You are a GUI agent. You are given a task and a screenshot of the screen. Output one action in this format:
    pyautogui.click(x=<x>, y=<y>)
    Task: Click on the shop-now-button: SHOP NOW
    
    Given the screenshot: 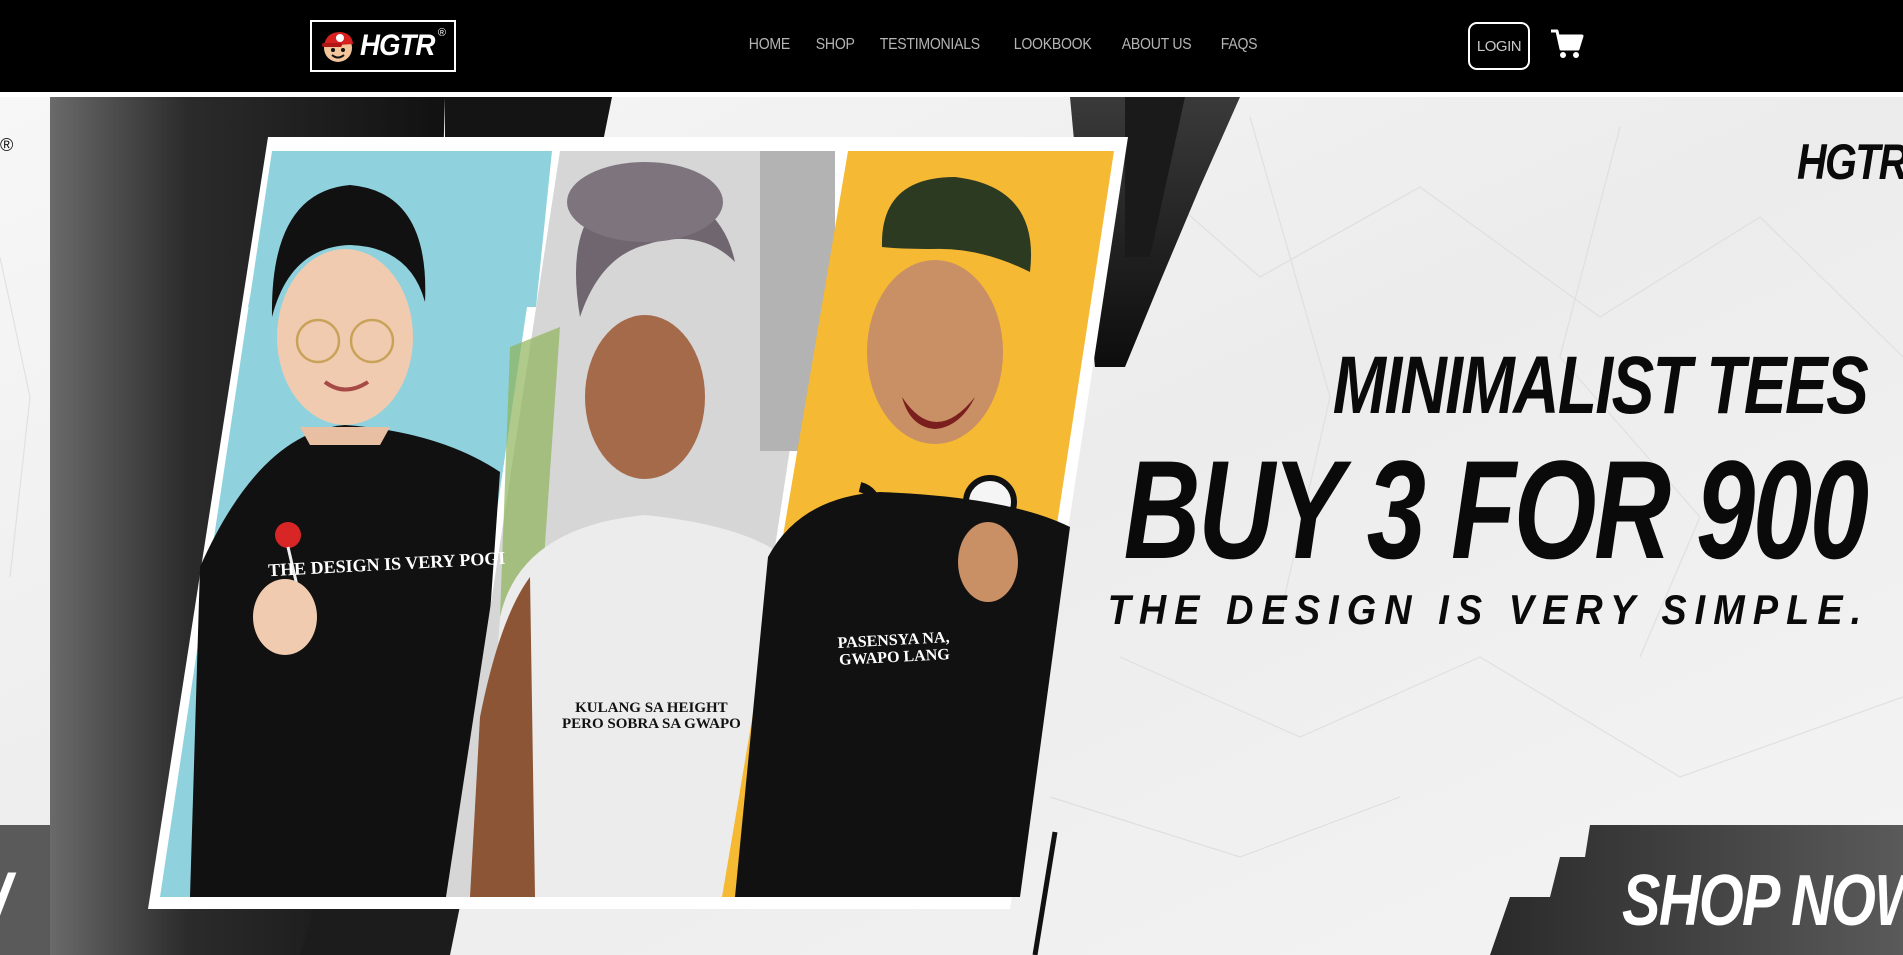 What is the action you would take?
    pyautogui.click(x=1762, y=901)
    